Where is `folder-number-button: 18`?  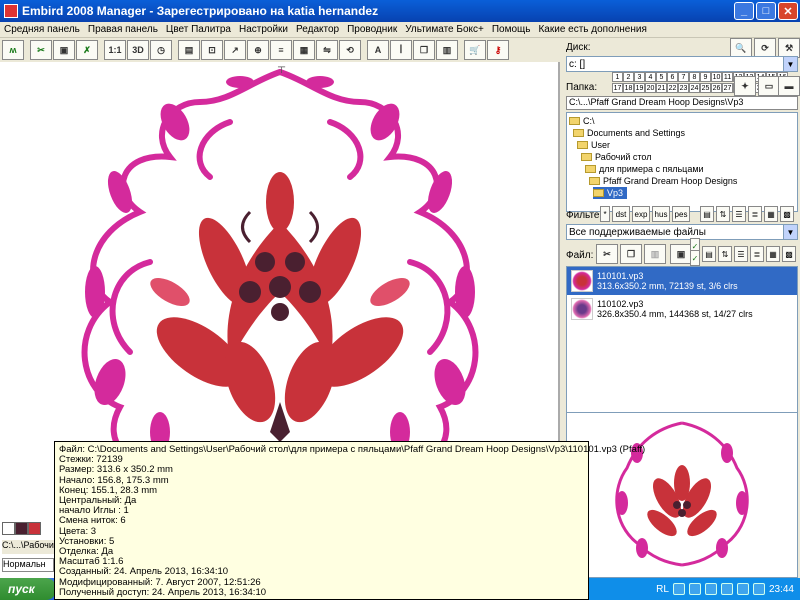 folder-number-button: 18 is located at coordinates (628, 88).